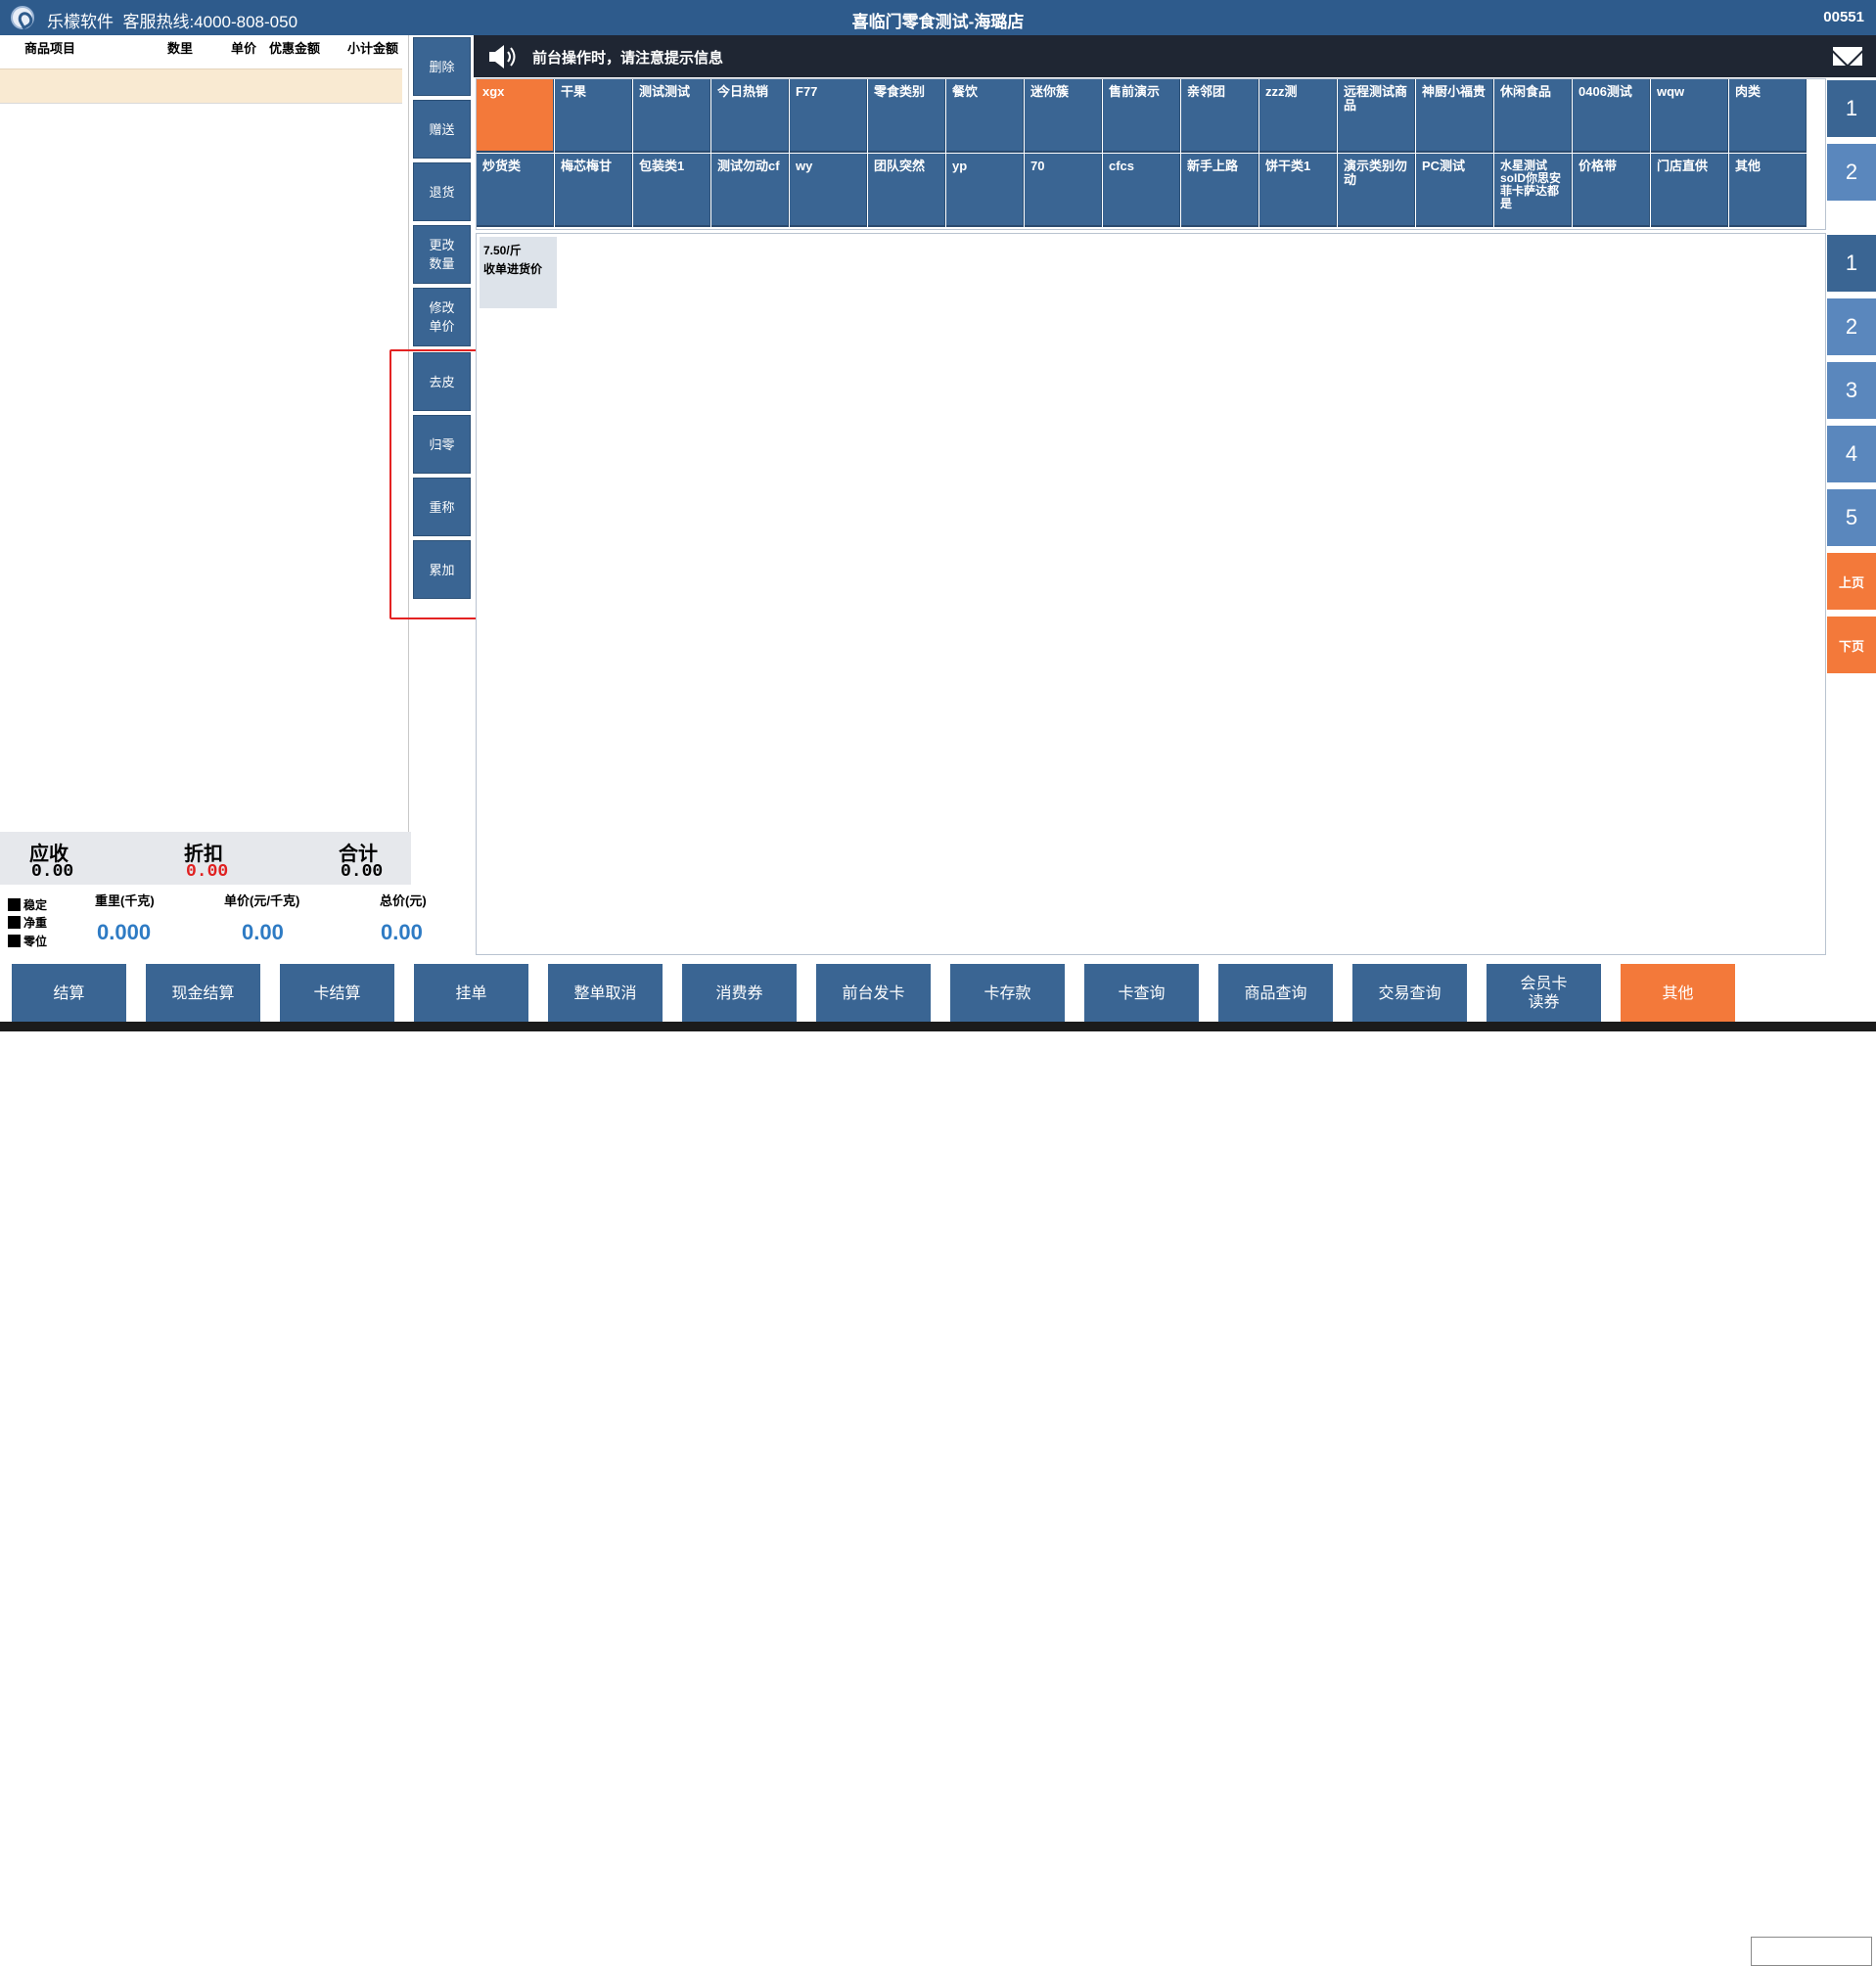 This screenshot has height=1966, width=1876. What do you see at coordinates (402, 932) in the screenshot?
I see `total-price-value: 0.00` at bounding box center [402, 932].